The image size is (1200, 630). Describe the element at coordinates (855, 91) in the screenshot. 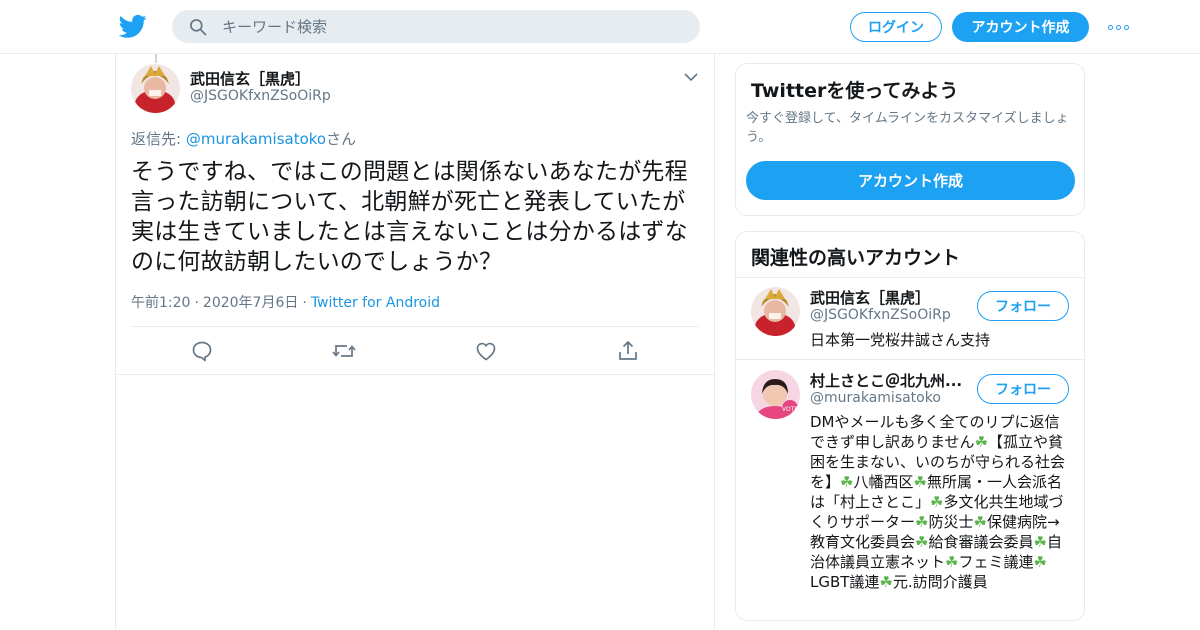

I see `signup-card-title: Twitterを使ってみよう` at that location.